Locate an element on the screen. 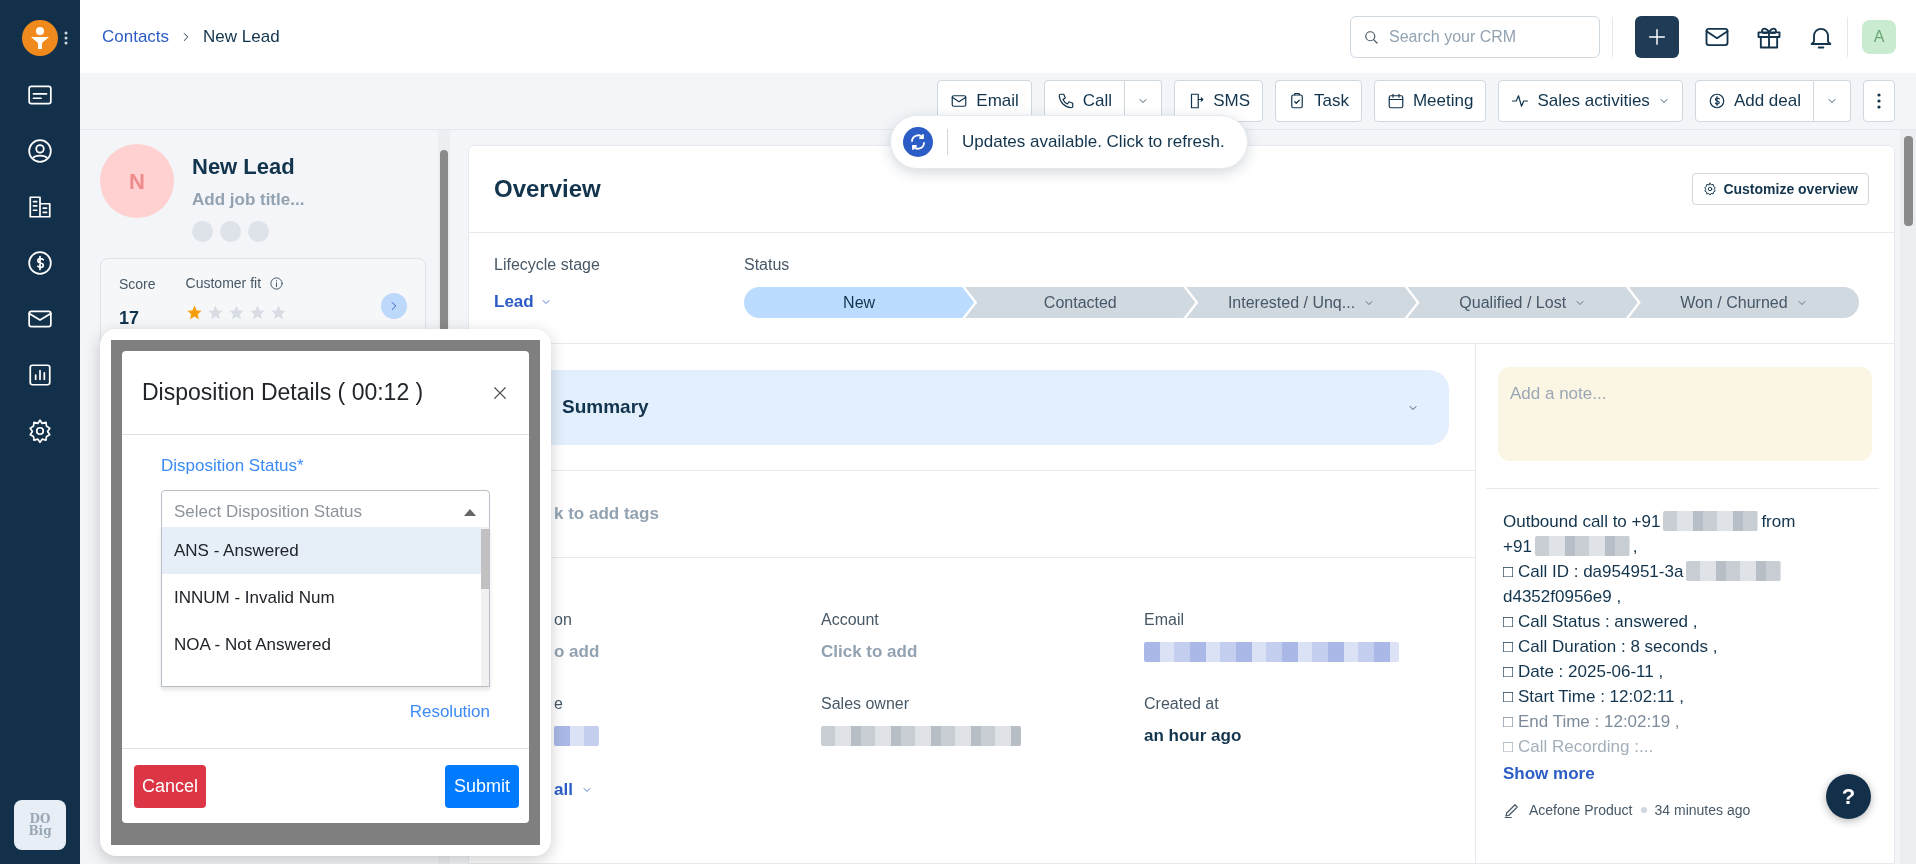  activity-text: from is located at coordinates (1778, 521).